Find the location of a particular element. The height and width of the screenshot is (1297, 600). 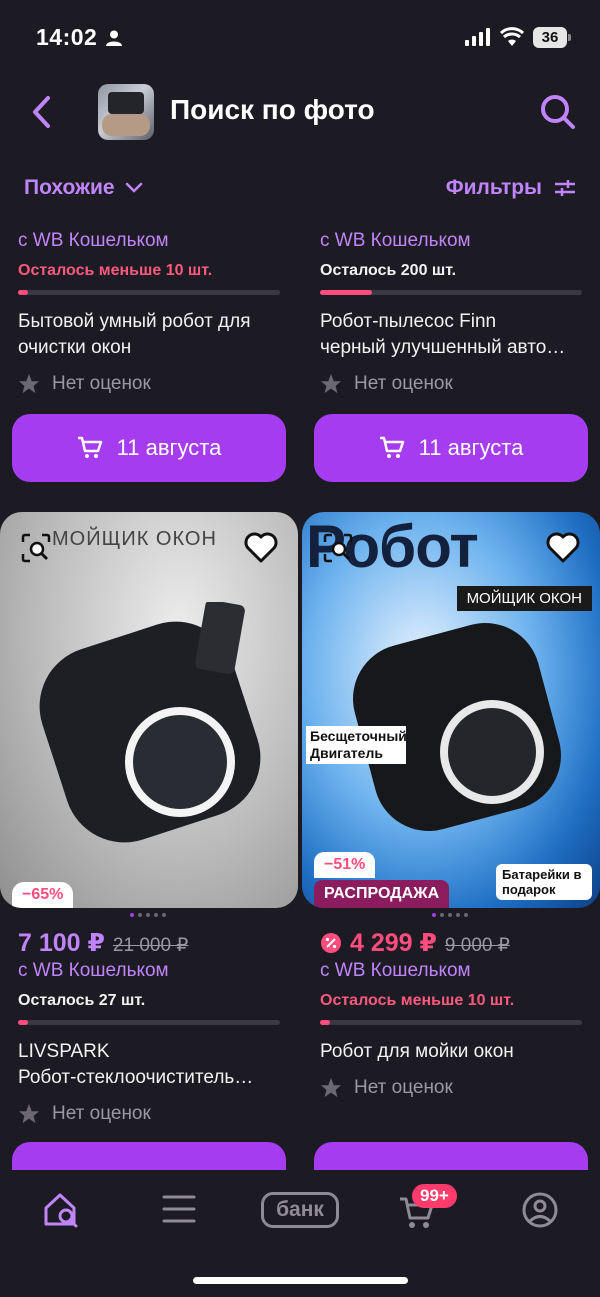

sale-percent-icon is located at coordinates (331, 943).